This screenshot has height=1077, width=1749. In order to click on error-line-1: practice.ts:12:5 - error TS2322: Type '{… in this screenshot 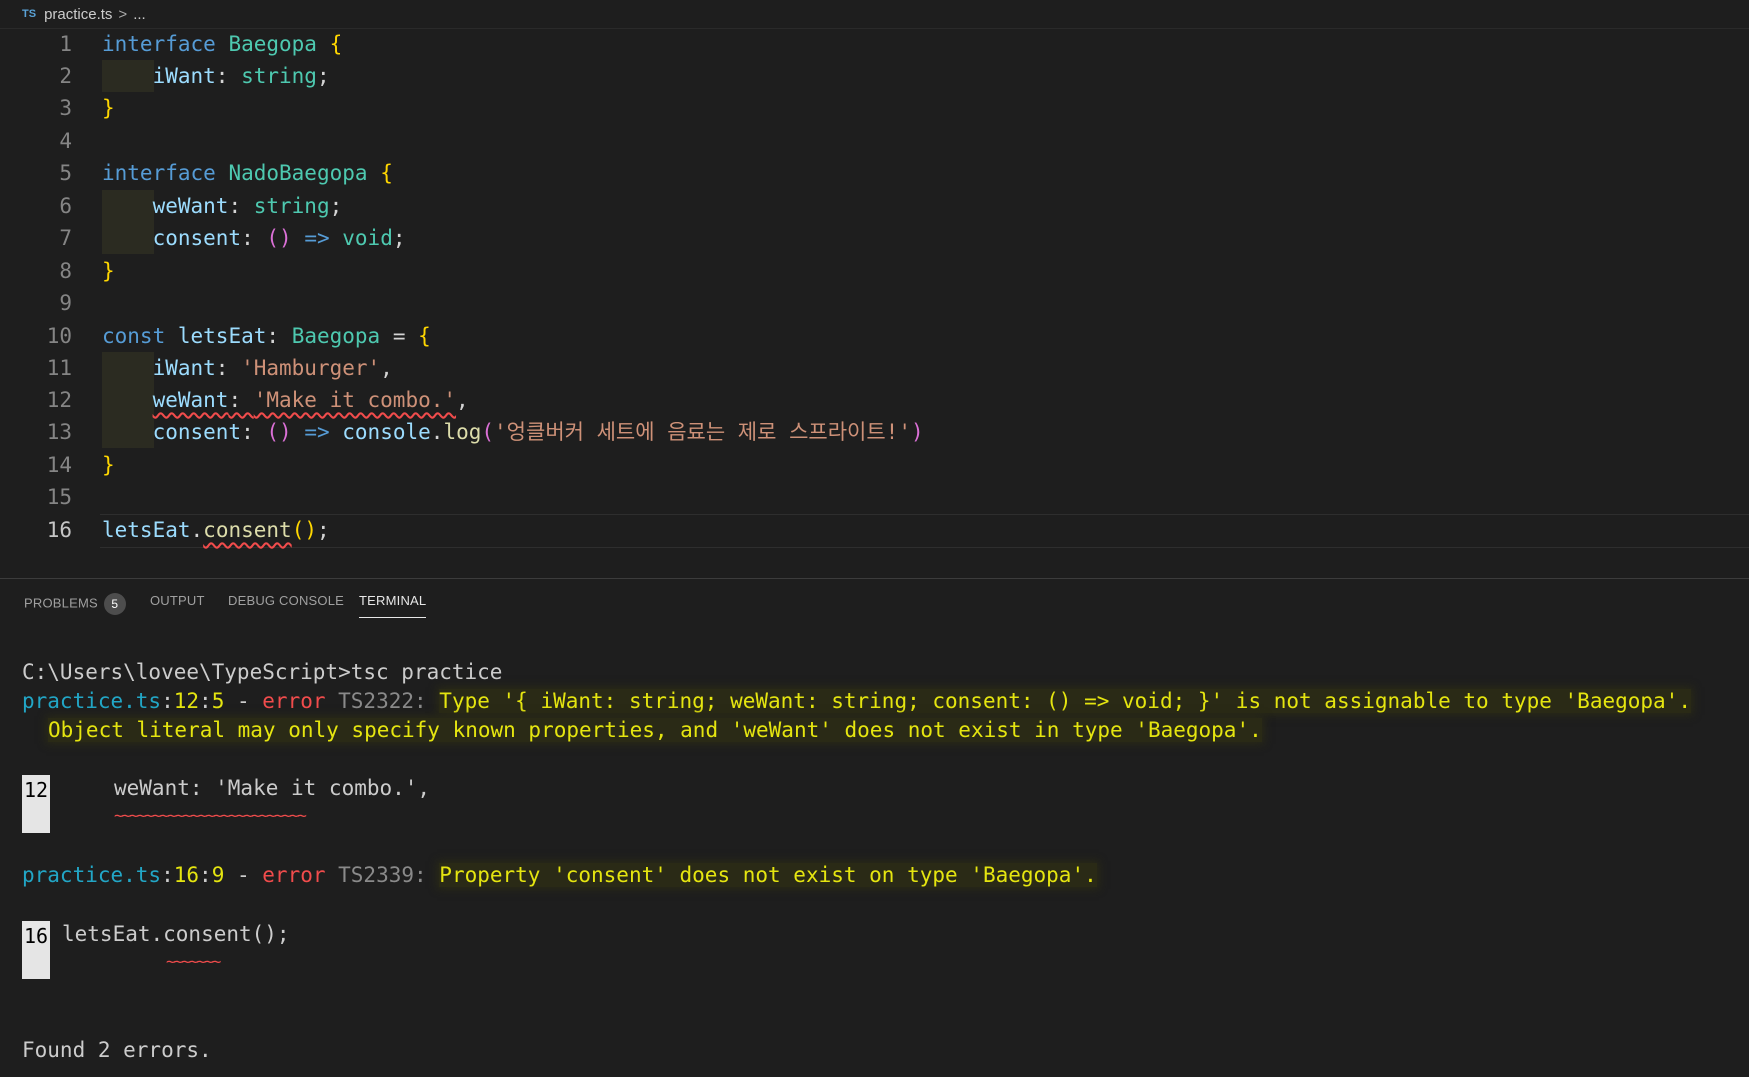, I will do `click(856, 701)`.